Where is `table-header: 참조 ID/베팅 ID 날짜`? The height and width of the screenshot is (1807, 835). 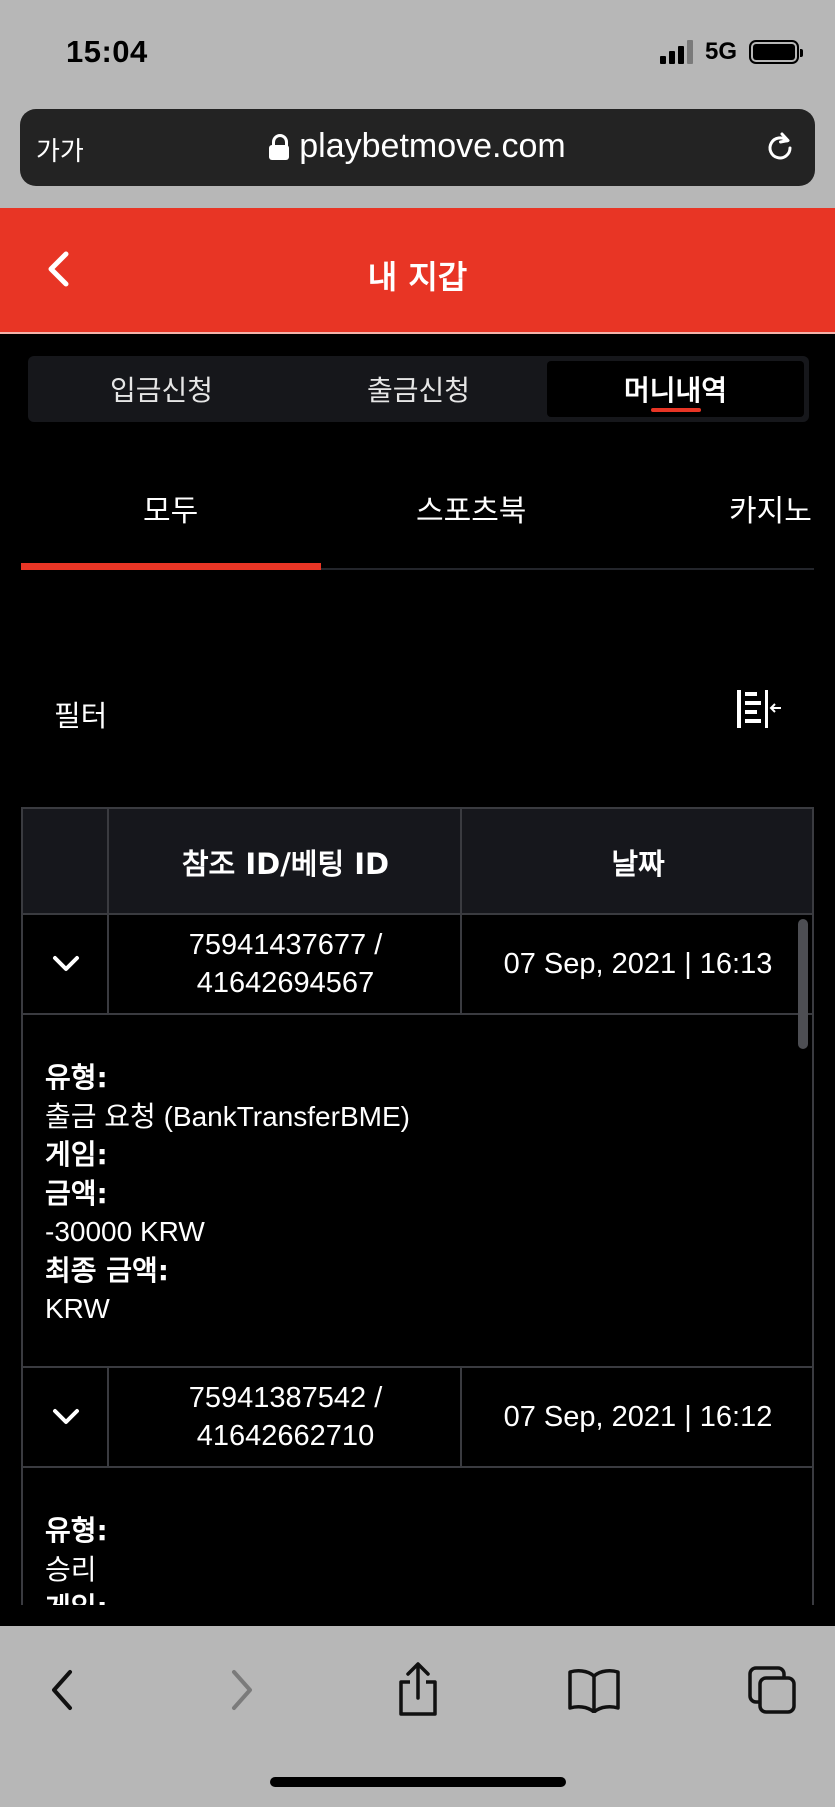 table-header: 참조 ID/베팅 ID 날짜 is located at coordinates (417, 861).